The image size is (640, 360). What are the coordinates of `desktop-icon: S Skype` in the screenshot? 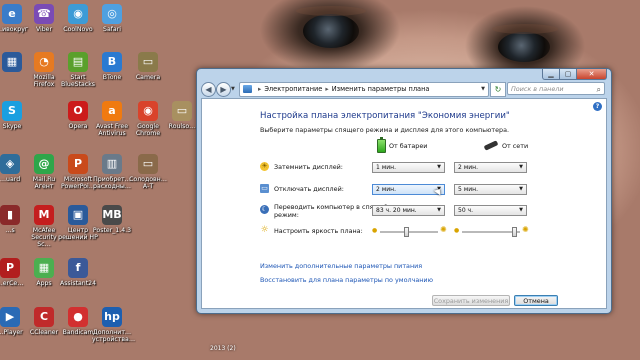 It's located at (16, 115).